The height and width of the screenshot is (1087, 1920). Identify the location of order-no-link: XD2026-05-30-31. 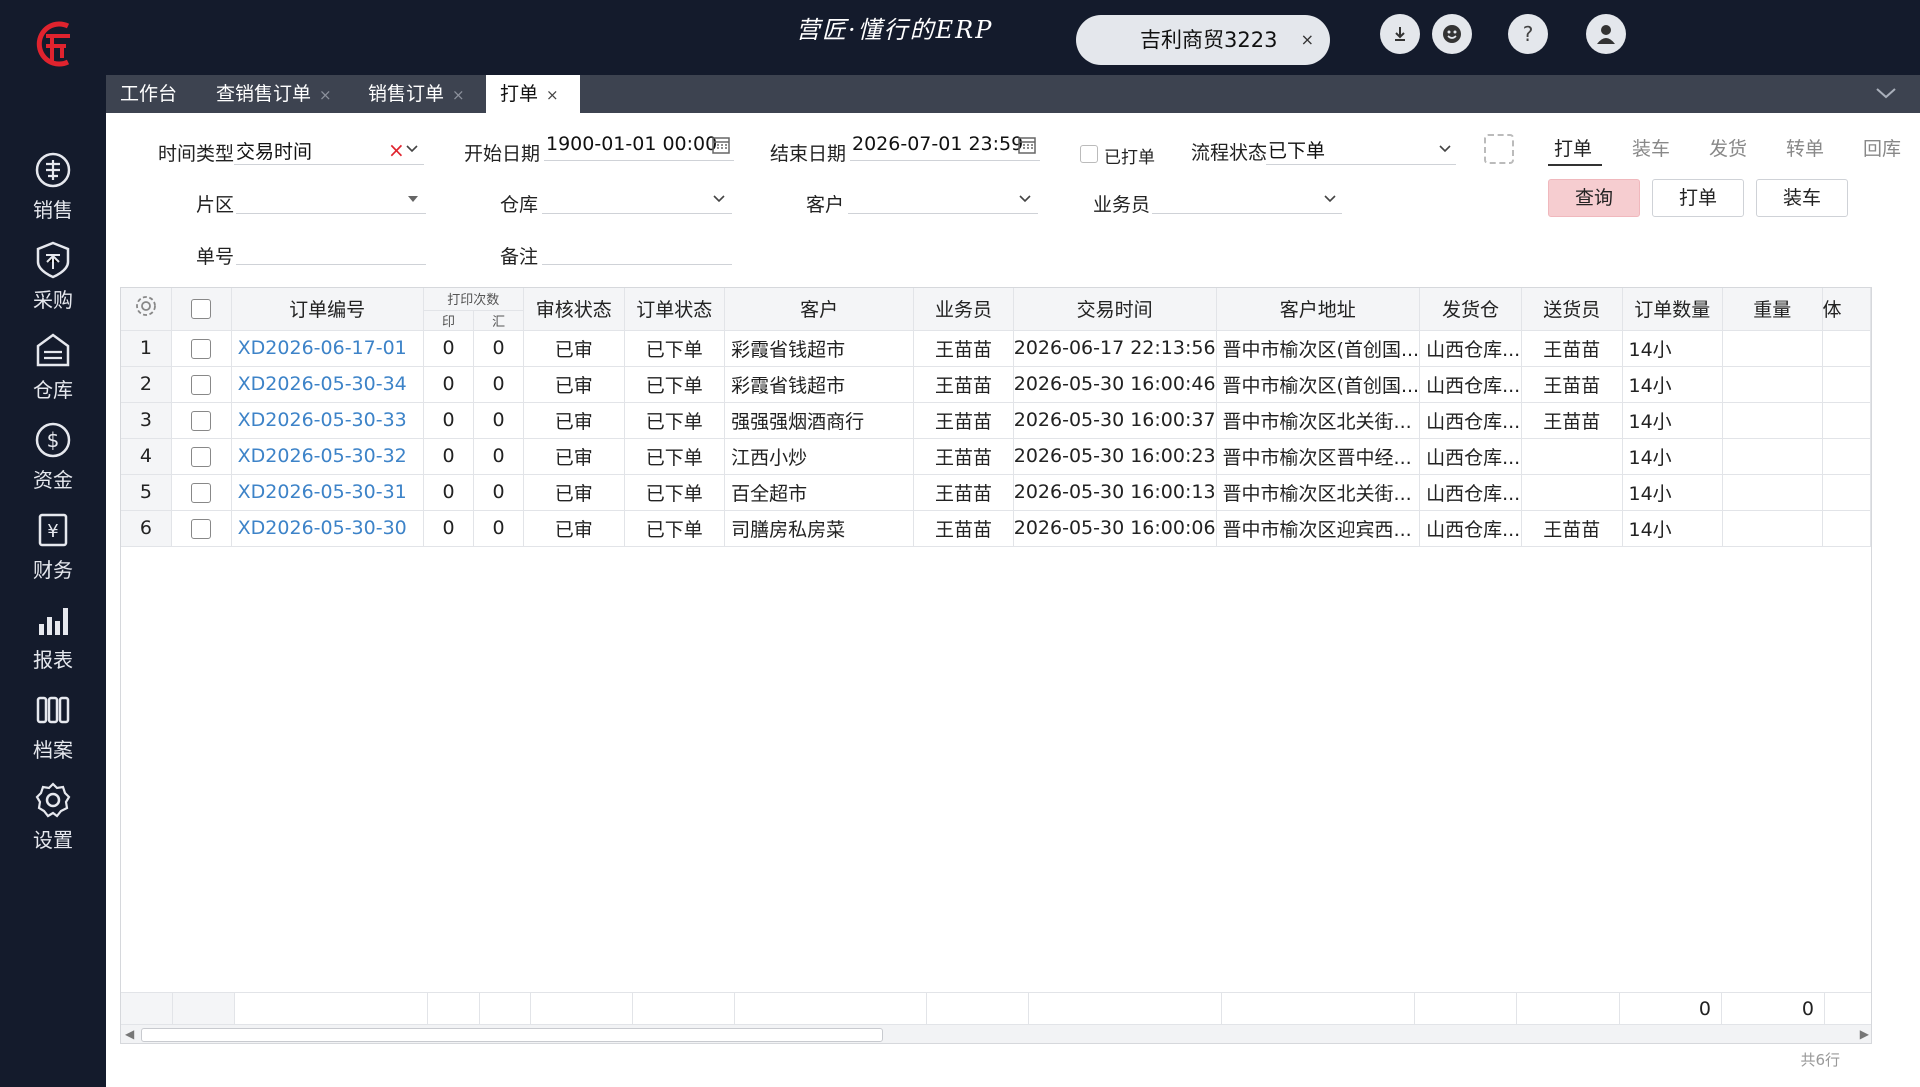
(327, 492).